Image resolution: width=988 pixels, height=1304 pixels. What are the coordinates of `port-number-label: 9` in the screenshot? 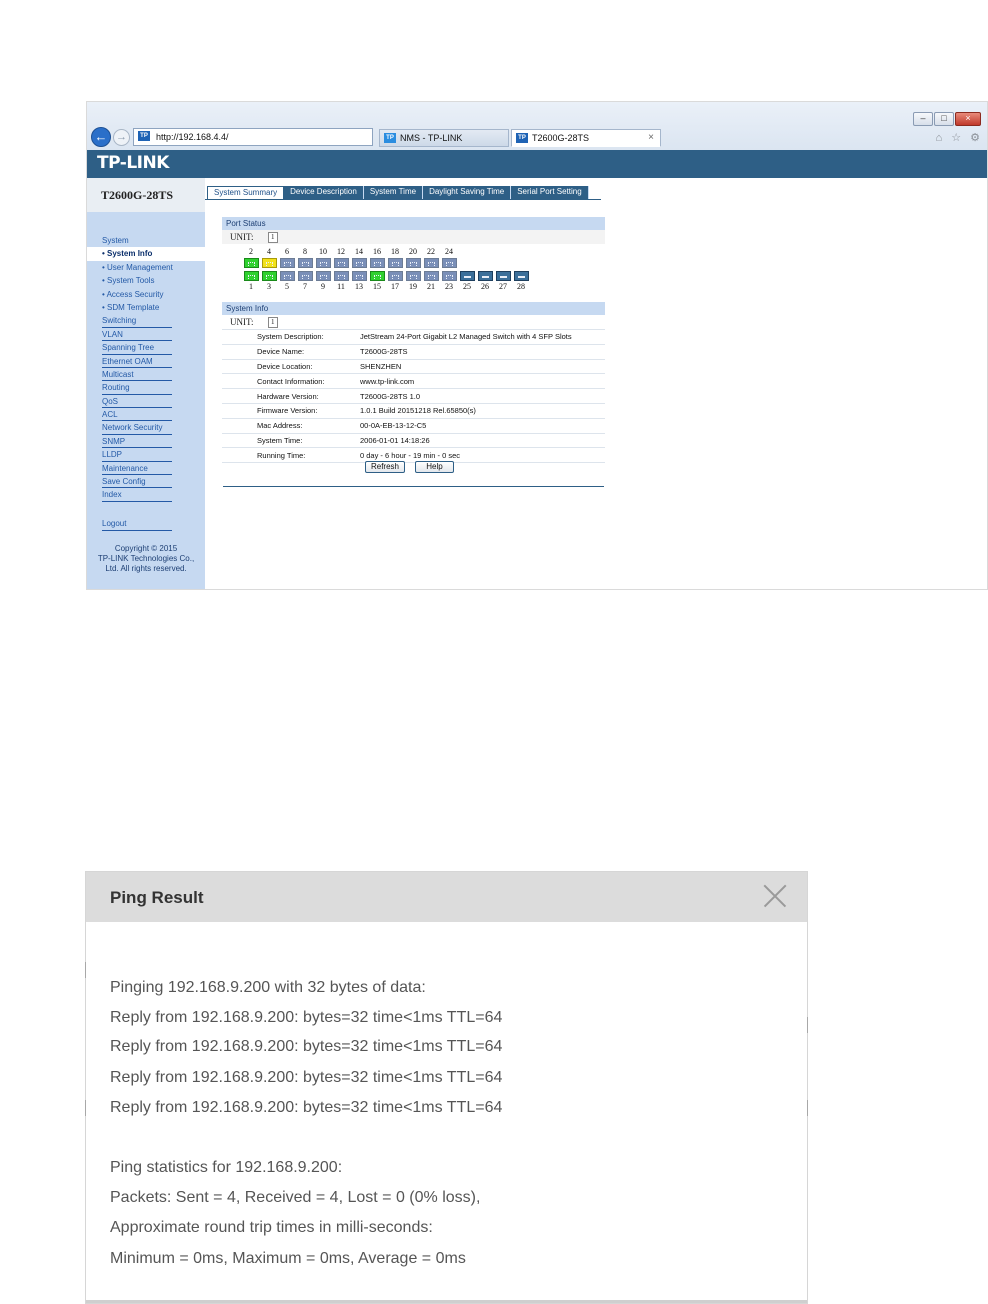 It's located at (323, 286).